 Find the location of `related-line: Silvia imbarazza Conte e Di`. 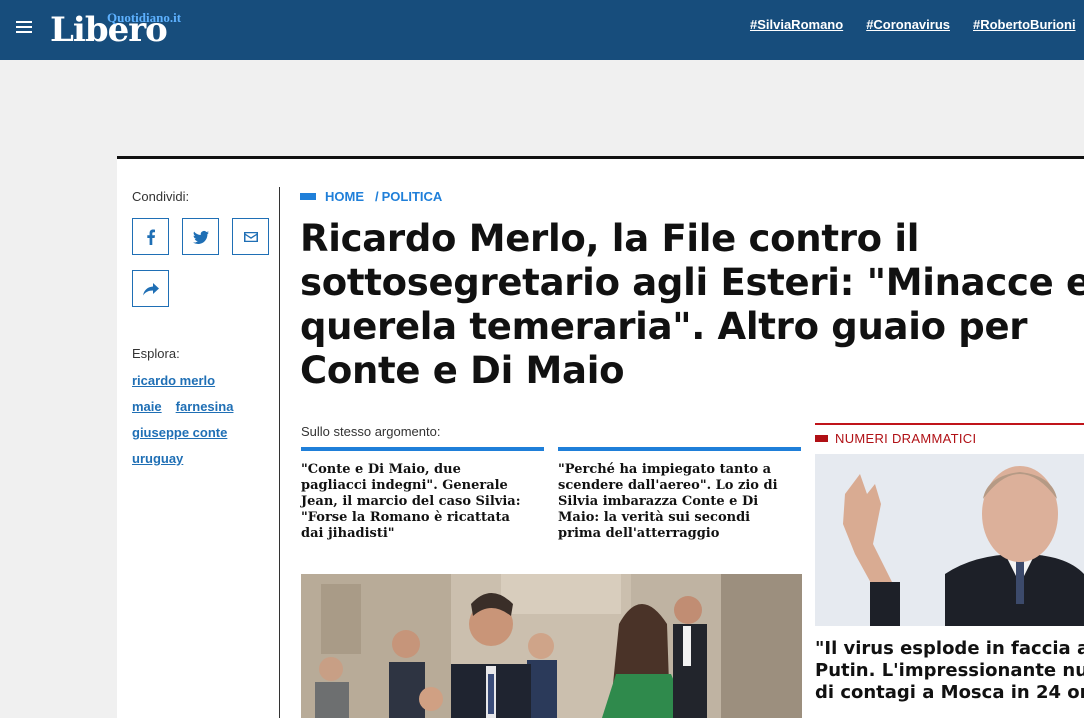

related-line: Silvia imbarazza Conte e Di is located at coordinates (658, 501).